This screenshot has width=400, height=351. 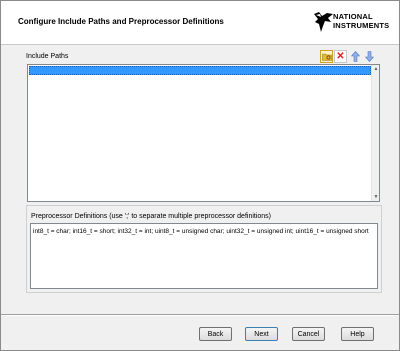 What do you see at coordinates (308, 334) in the screenshot?
I see `cancel-button: Cancel` at bounding box center [308, 334].